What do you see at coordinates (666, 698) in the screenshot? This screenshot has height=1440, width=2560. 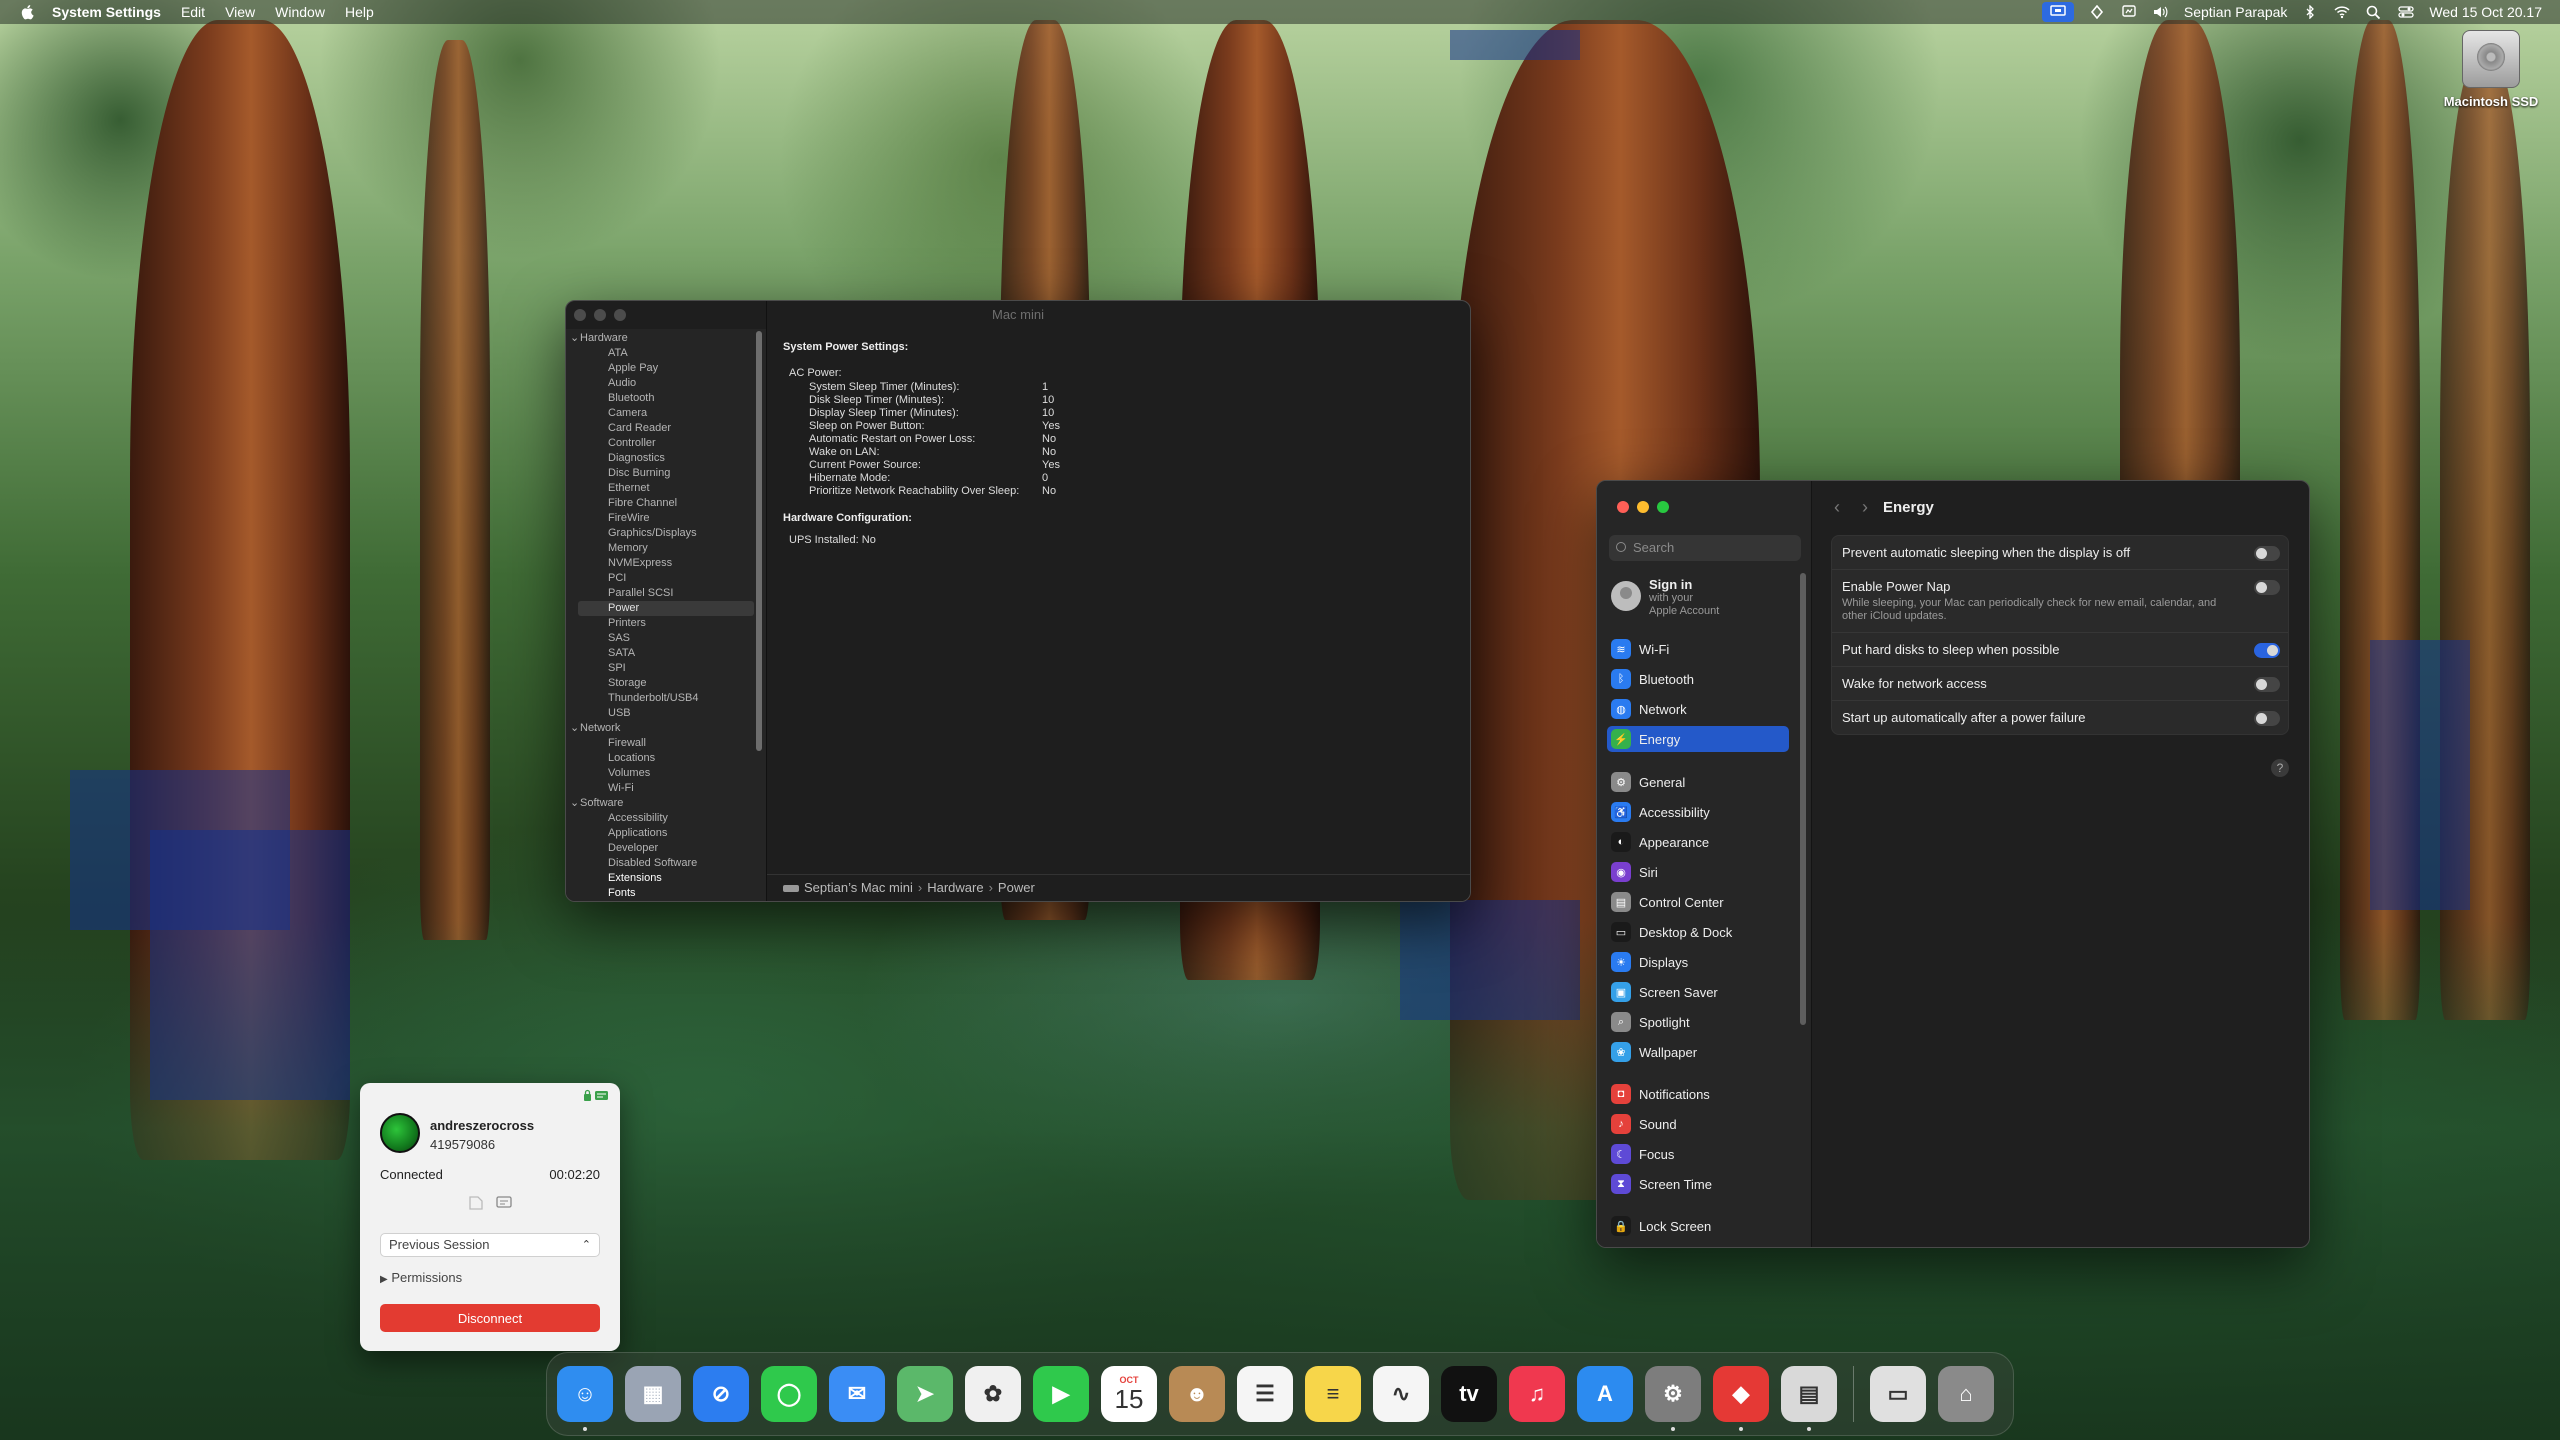 I see `sidebar-item: Thunderbolt/USB4` at bounding box center [666, 698].